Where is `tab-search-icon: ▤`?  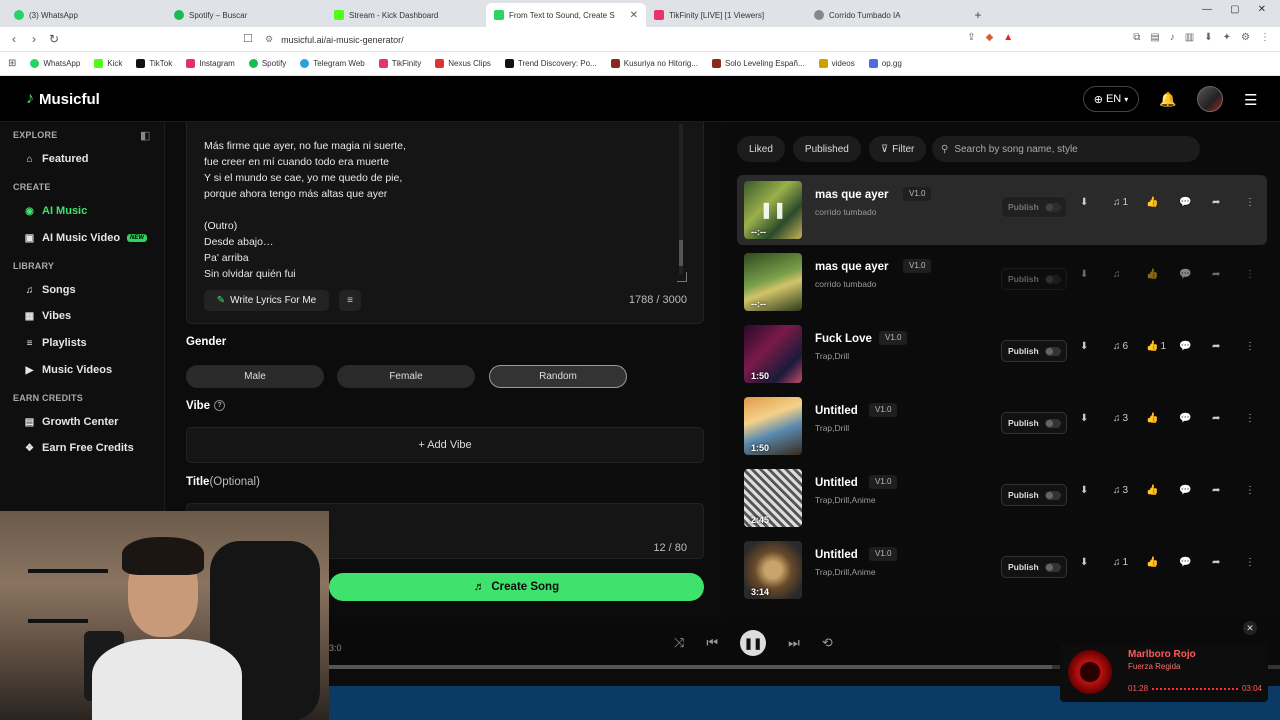
tab-search-icon: ▤ is located at coordinates (1154, 37).